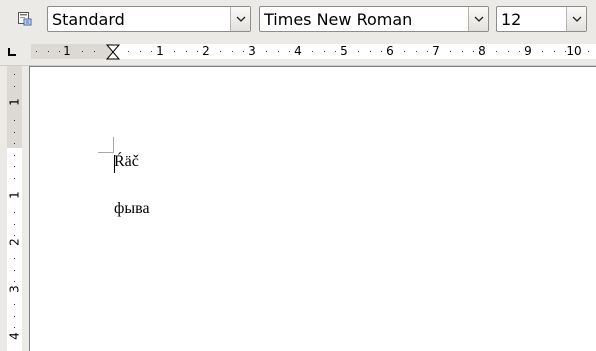  What do you see at coordinates (511, 19) in the screenshot?
I see `font-size-value: 12` at bounding box center [511, 19].